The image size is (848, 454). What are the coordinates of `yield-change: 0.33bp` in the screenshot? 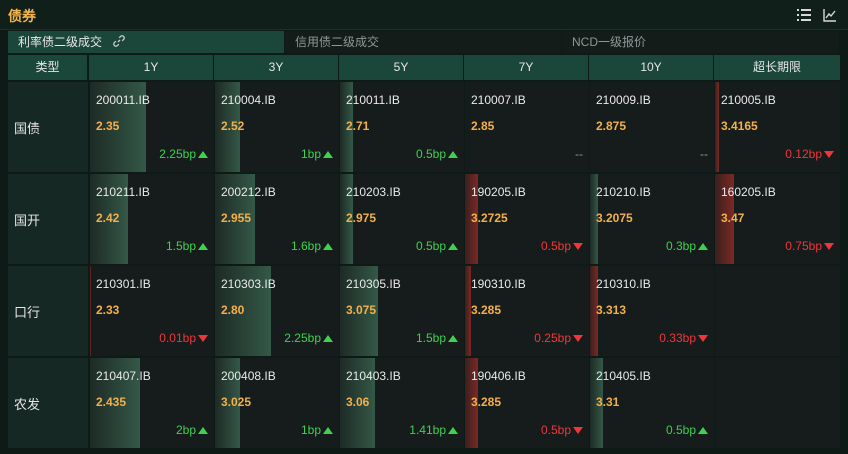 It's located at (683, 338).